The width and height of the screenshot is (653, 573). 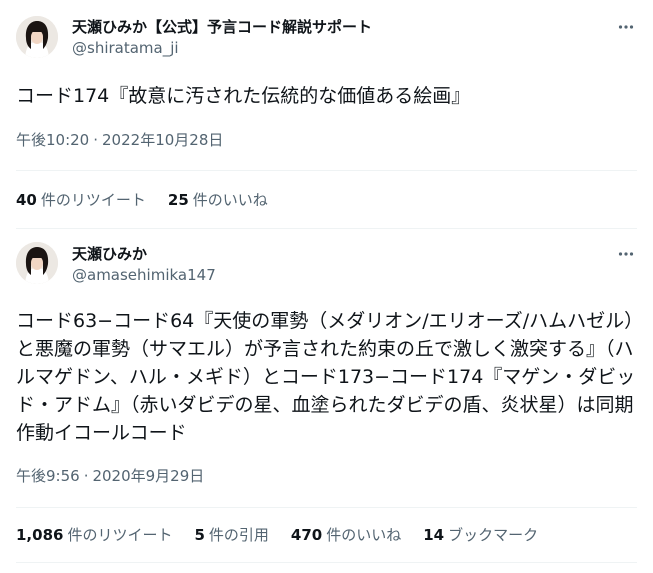 I want to click on engagement-stats: 40 件のリツイート 25 件のいいね, so click(x=326, y=199).